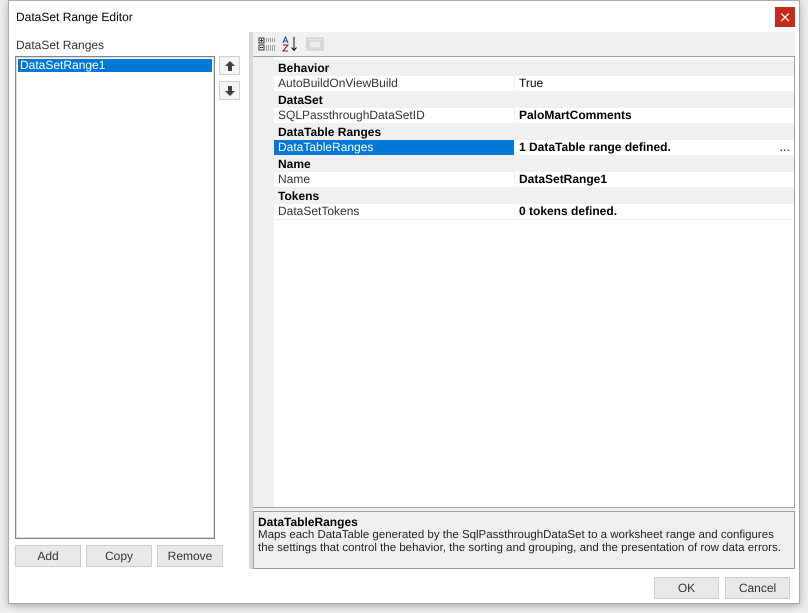 Image resolution: width=808 pixels, height=613 pixels. I want to click on category-label: Behavior, so click(304, 68).